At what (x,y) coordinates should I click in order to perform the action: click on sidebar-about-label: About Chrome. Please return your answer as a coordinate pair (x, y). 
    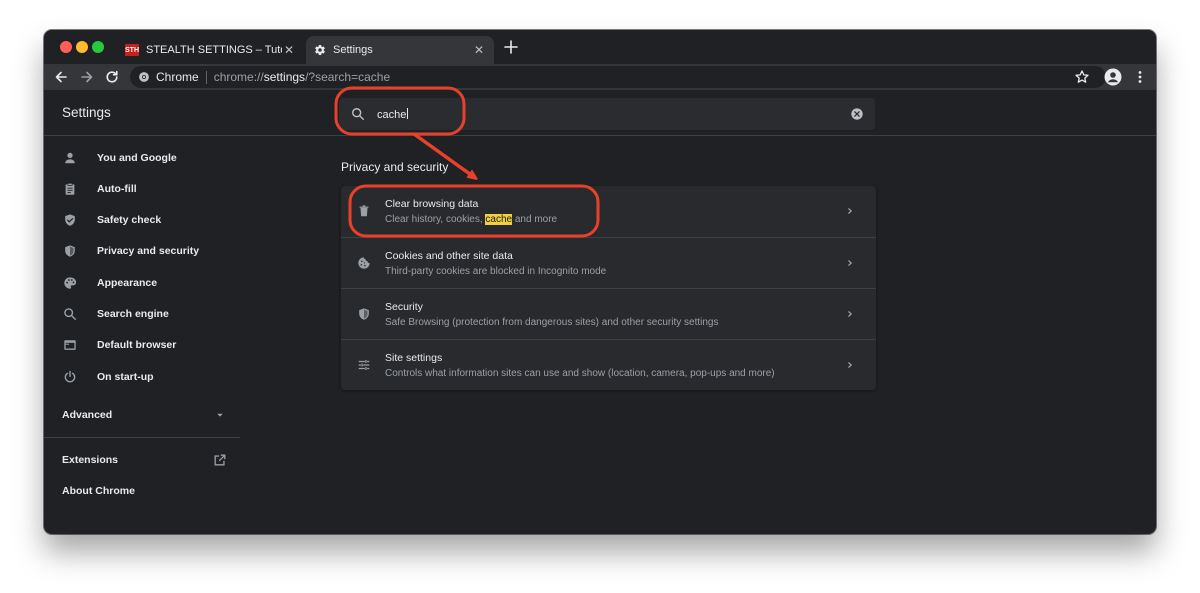
    Looking at the image, I should click on (98, 491).